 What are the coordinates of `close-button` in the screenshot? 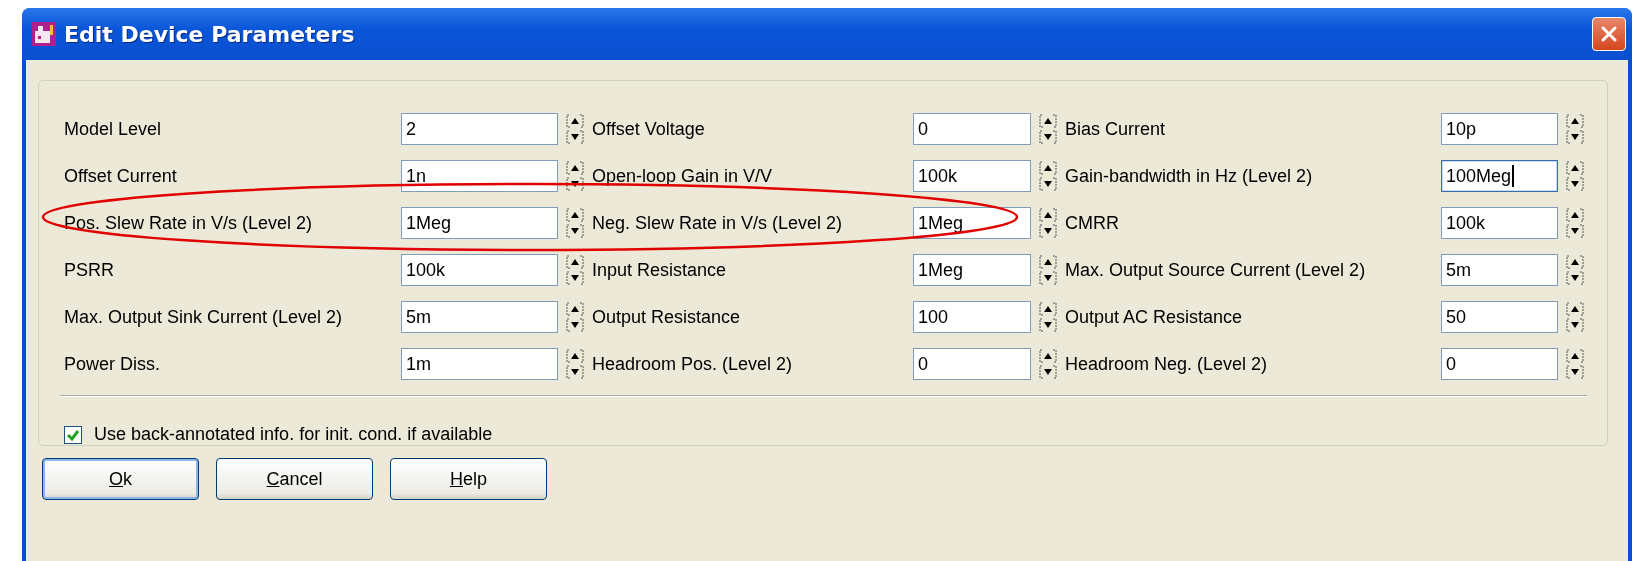 It's located at (1609, 34).